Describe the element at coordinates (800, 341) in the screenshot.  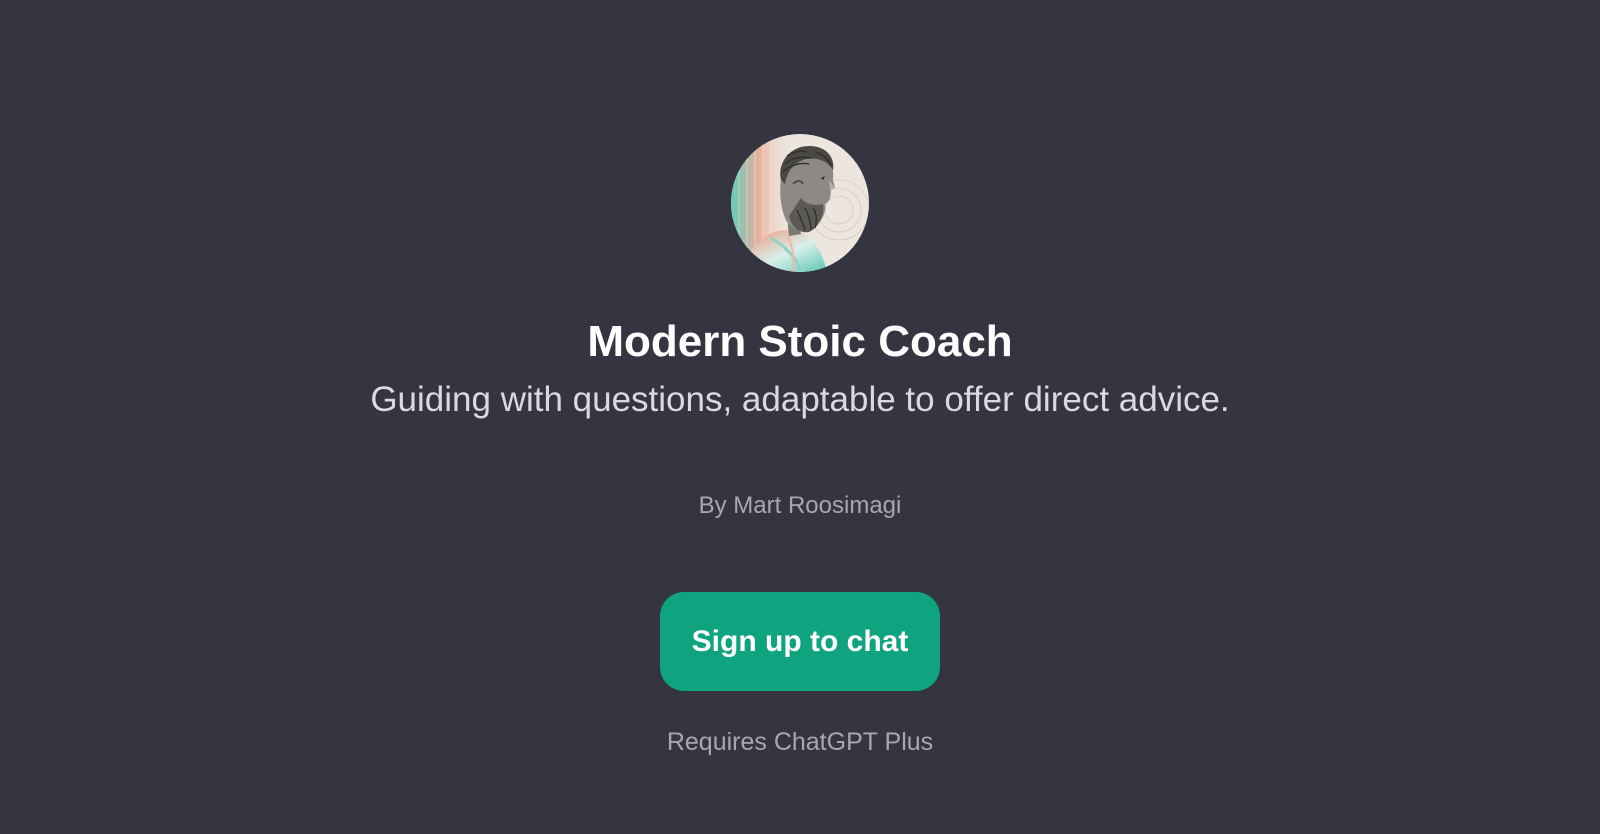
I see `gpt-title: Modern Stoic Coach` at that location.